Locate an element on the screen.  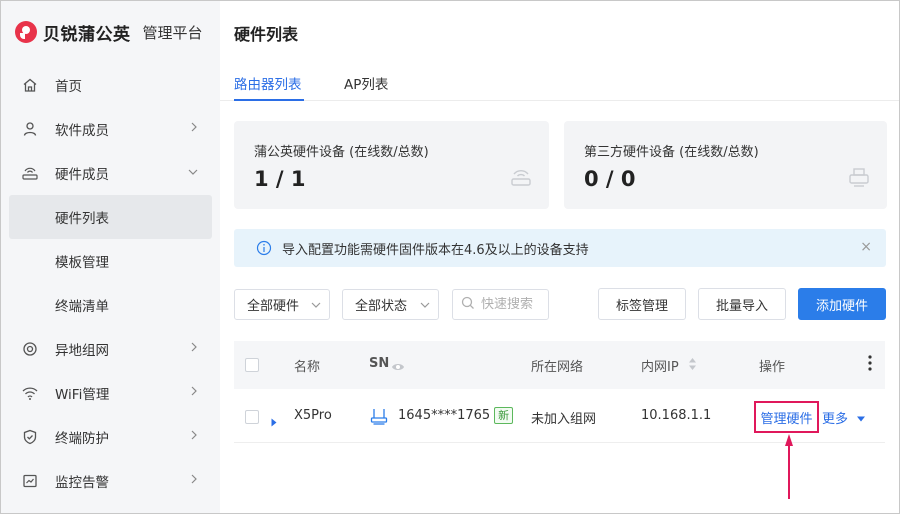
info-notice: 导入配置功能需硬件固件版本在4.6及以上的设备支持 × is located at coordinates (560, 248).